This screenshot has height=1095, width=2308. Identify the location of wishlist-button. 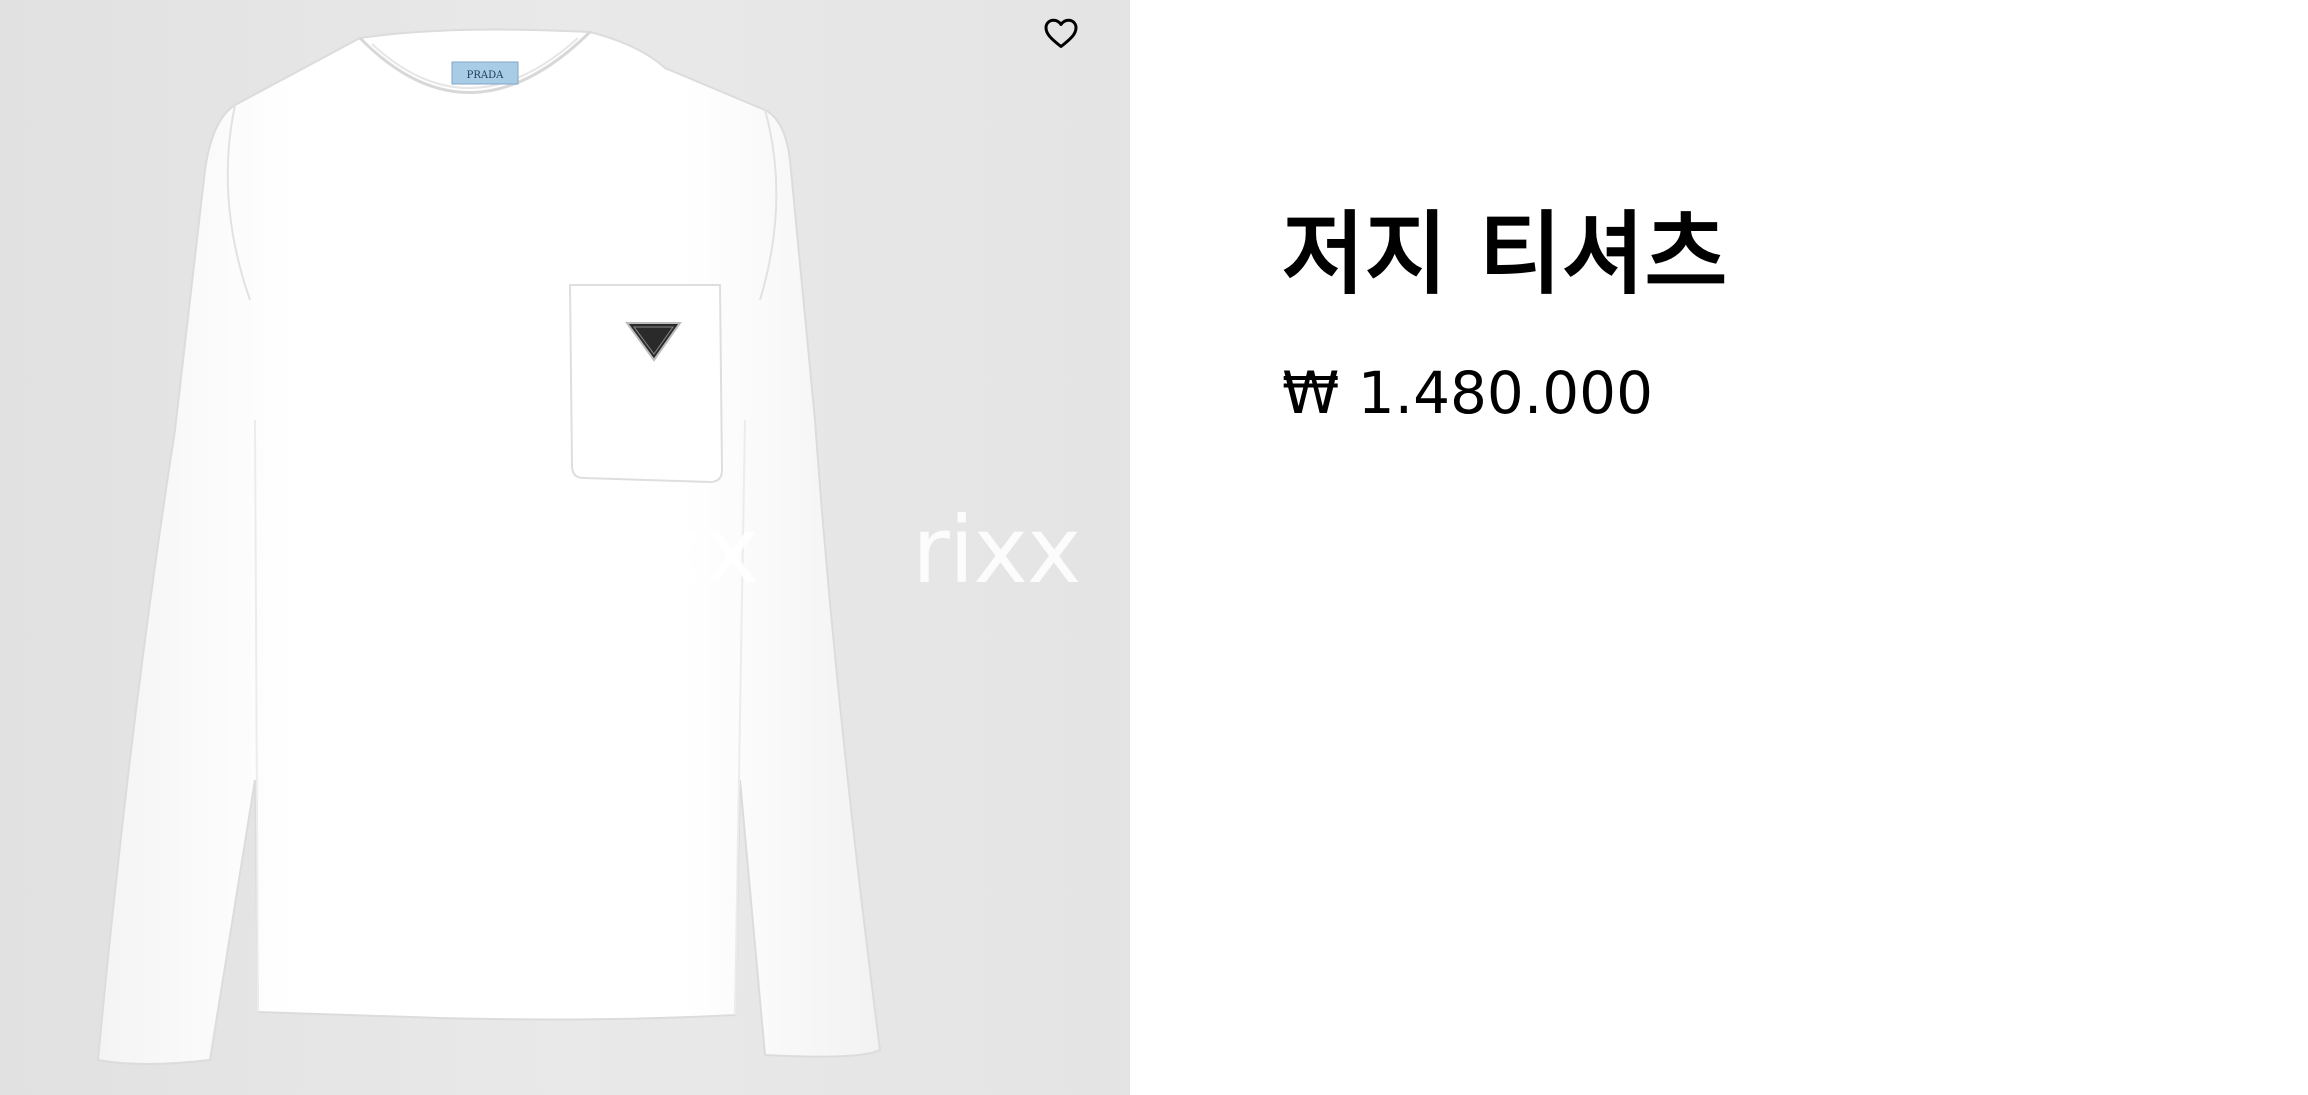
(1061, 33).